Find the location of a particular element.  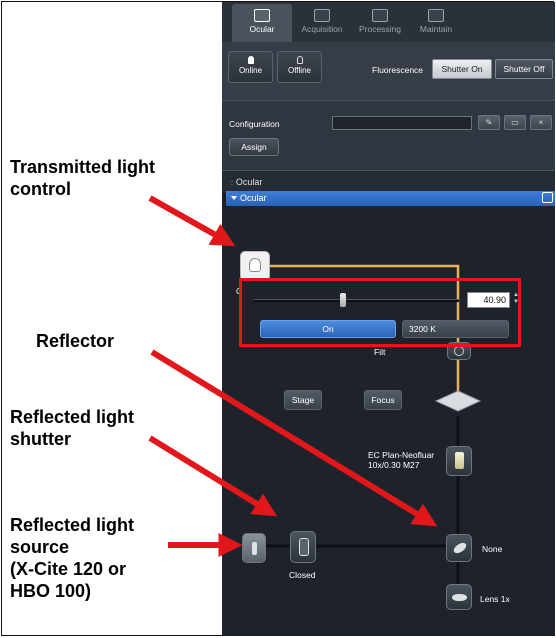

configuration-input is located at coordinates (402, 123).